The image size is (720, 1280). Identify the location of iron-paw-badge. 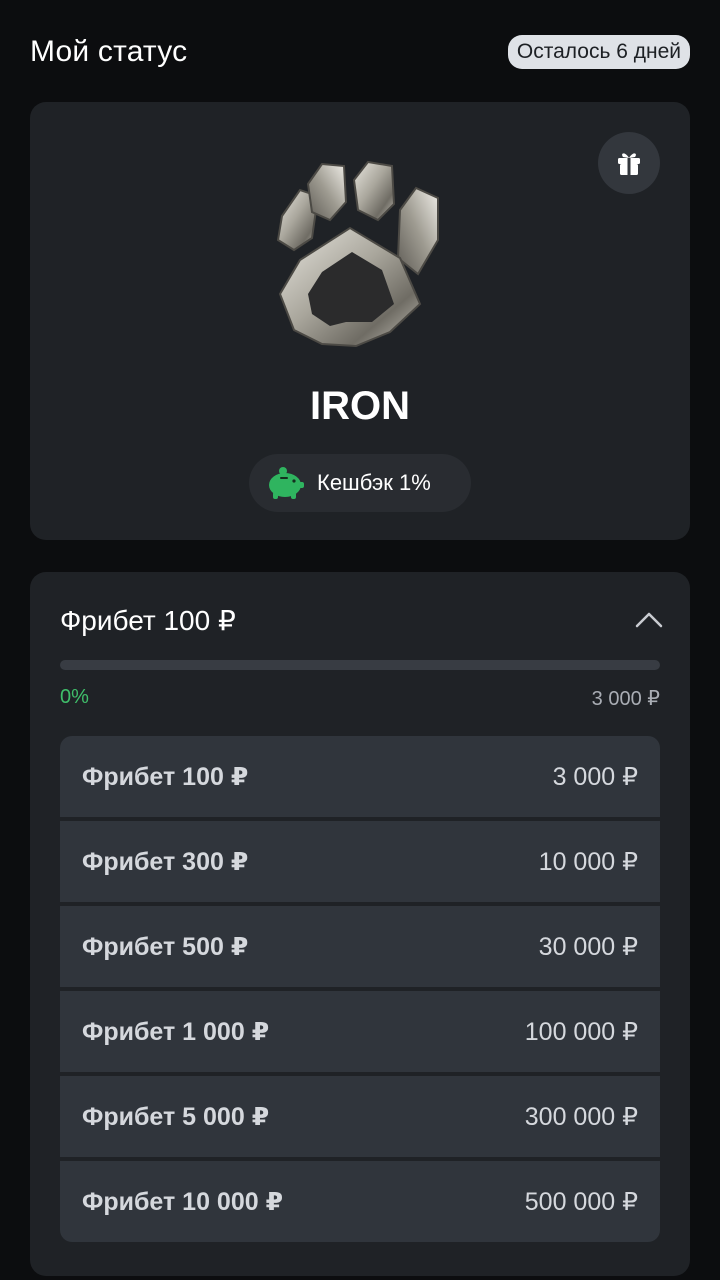
(357, 254).